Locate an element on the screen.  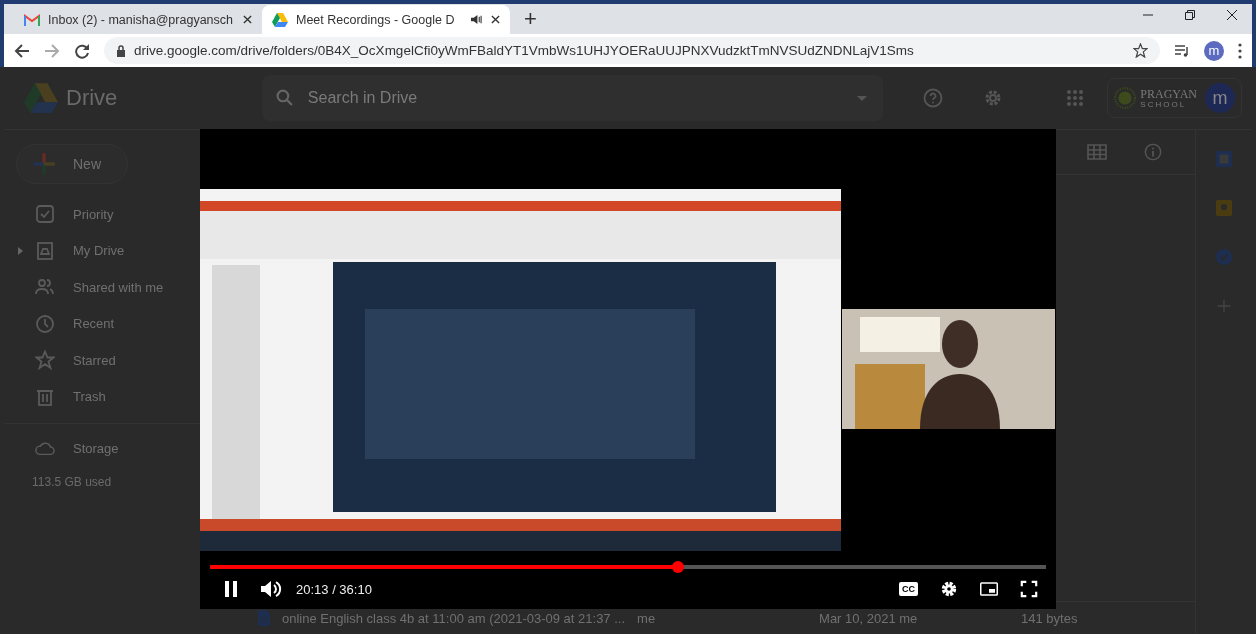
account-chip: PRAGYAN SCHOOL m is located at coordinates (1174, 98).